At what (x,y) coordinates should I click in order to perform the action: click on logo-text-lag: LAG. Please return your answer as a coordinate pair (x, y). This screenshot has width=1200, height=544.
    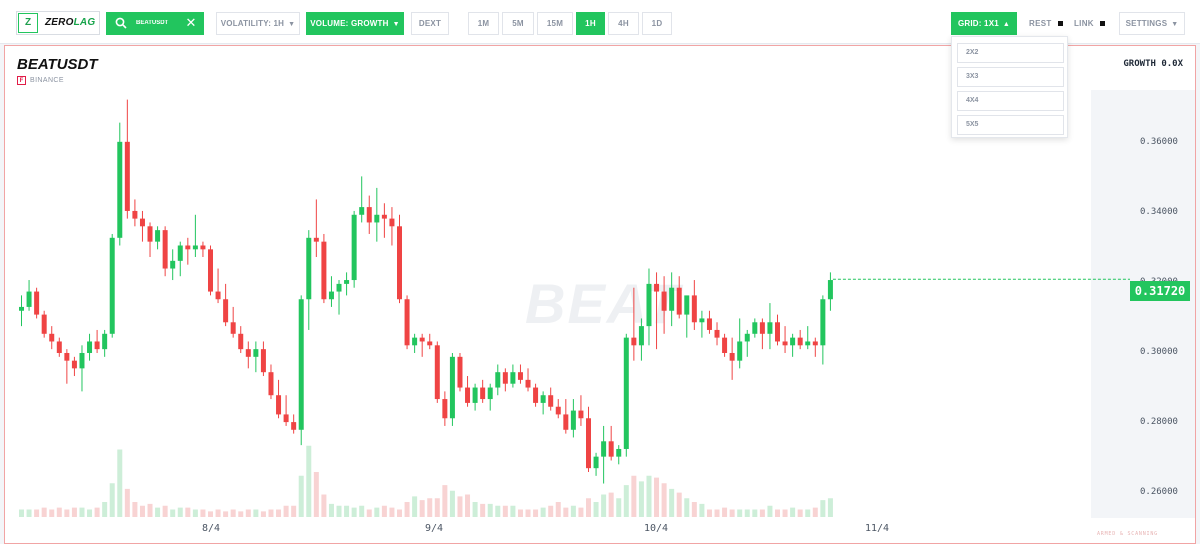
    Looking at the image, I should click on (84, 22).